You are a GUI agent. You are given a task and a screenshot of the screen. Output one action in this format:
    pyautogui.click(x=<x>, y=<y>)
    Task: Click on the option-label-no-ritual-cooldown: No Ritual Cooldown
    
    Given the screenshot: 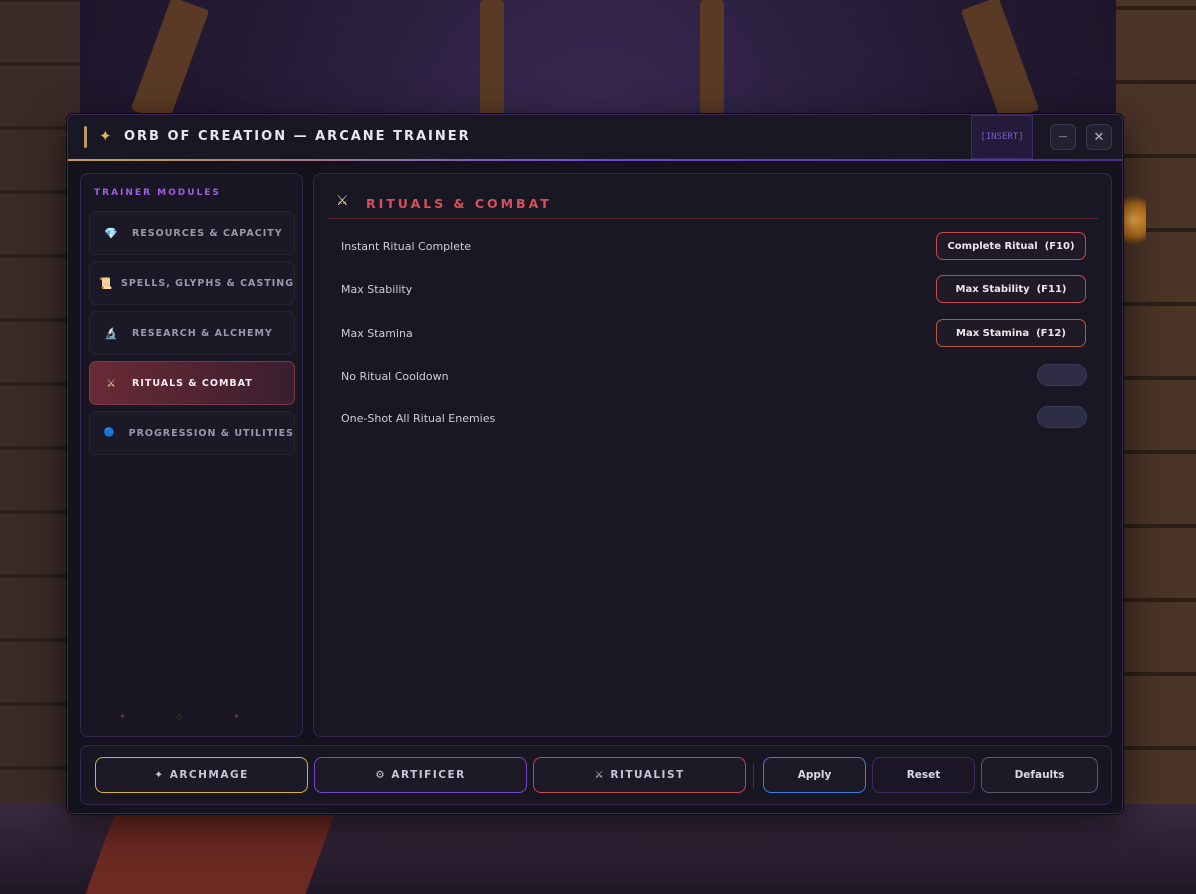 What is the action you would take?
    pyautogui.click(x=395, y=376)
    